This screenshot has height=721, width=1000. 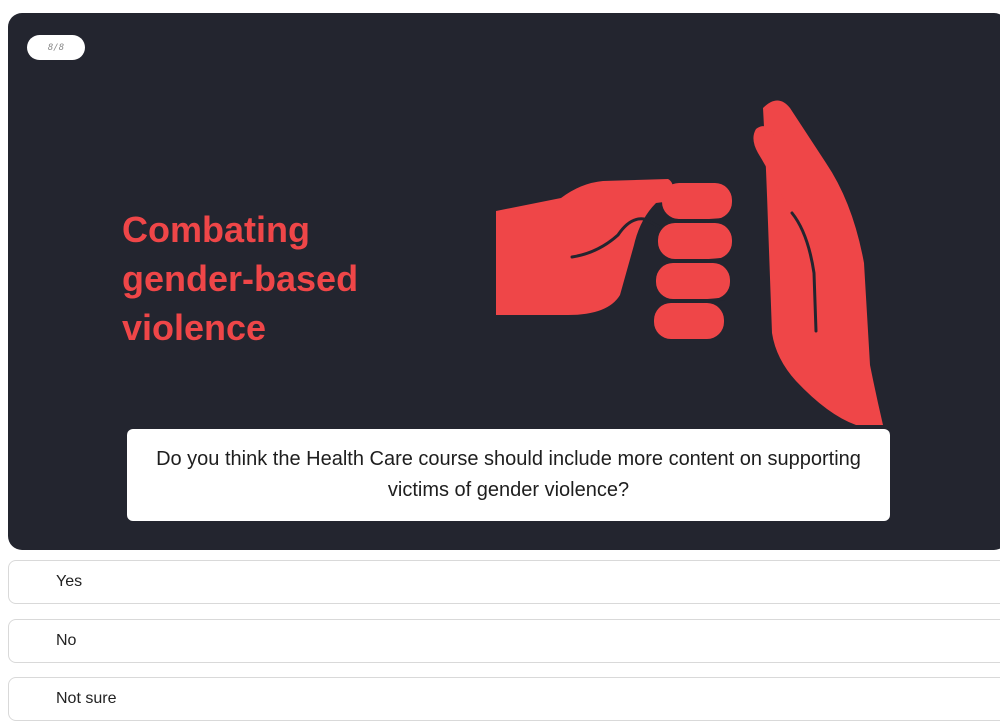 What do you see at coordinates (504, 582) in the screenshot?
I see `option-yes: Yes` at bounding box center [504, 582].